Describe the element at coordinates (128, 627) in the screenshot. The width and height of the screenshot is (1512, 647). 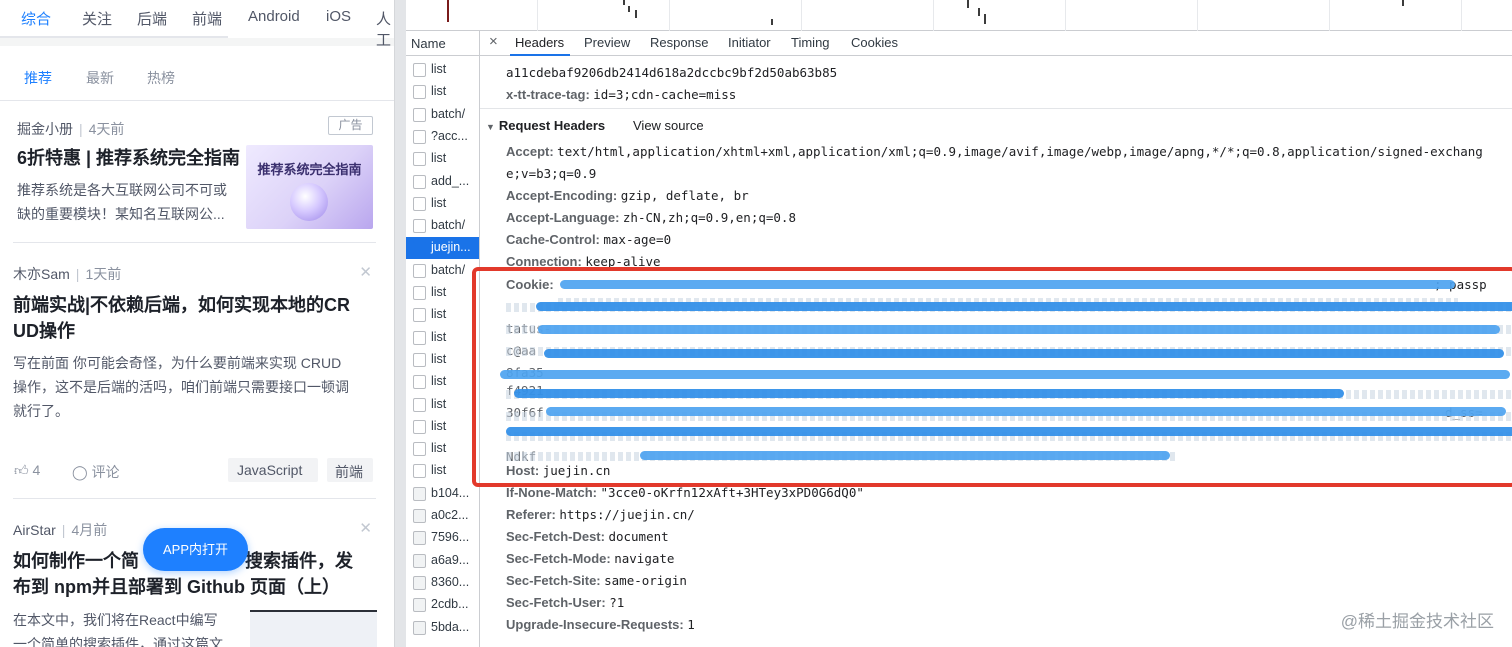
I see `article-abstract: 在本文中，我们将在React中编写 一个简单的搜索插件，通过这篇文` at that location.